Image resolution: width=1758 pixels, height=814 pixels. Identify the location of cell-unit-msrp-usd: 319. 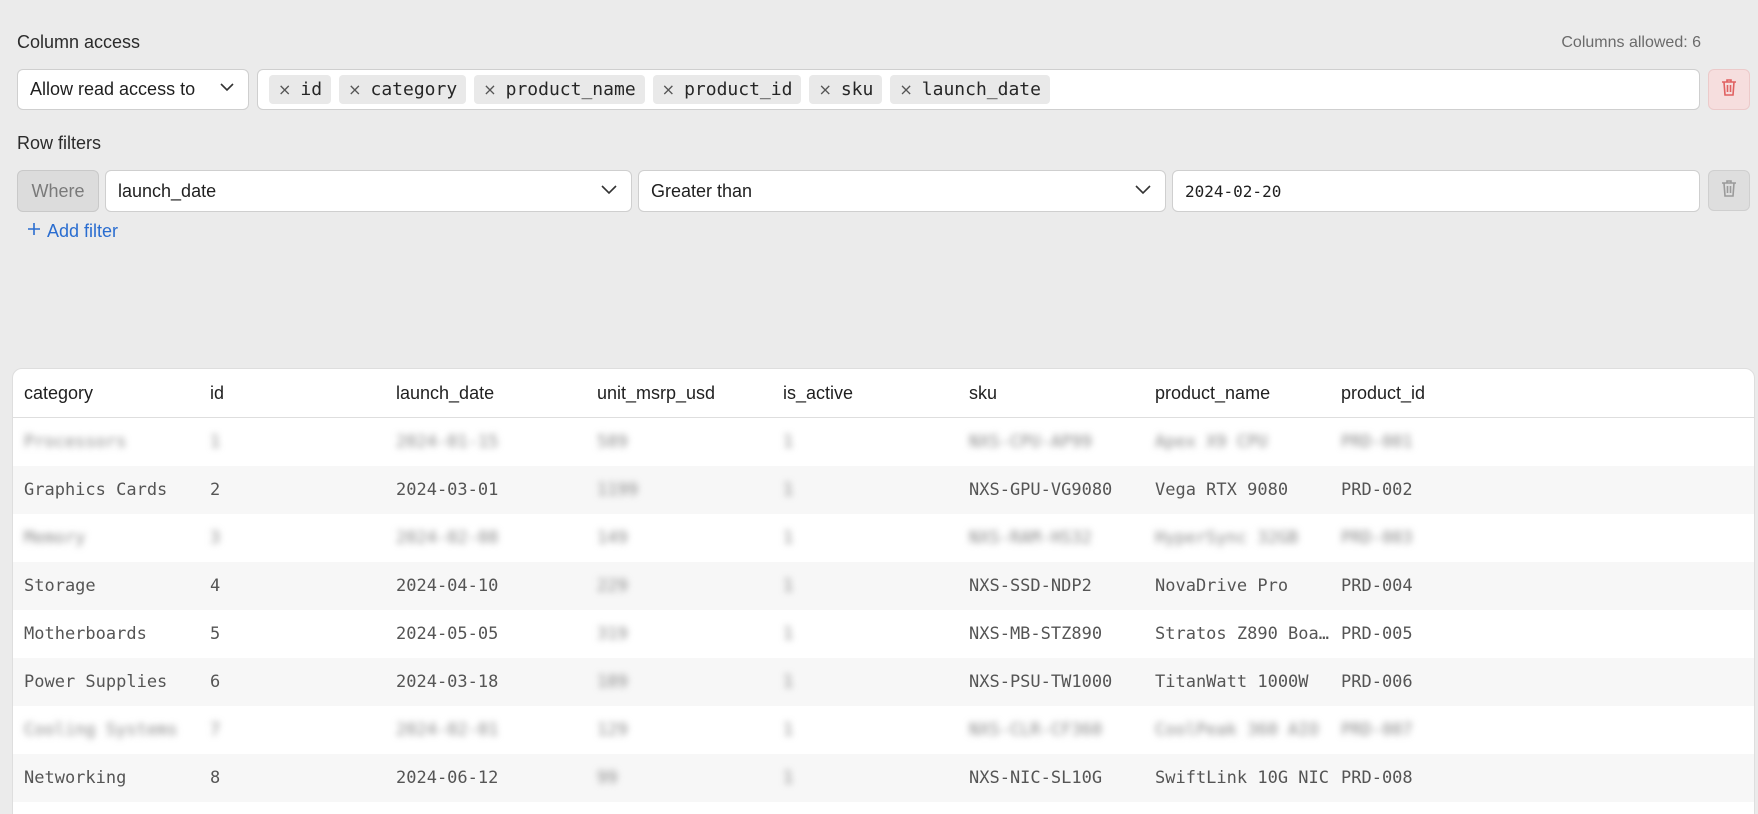
(612, 634).